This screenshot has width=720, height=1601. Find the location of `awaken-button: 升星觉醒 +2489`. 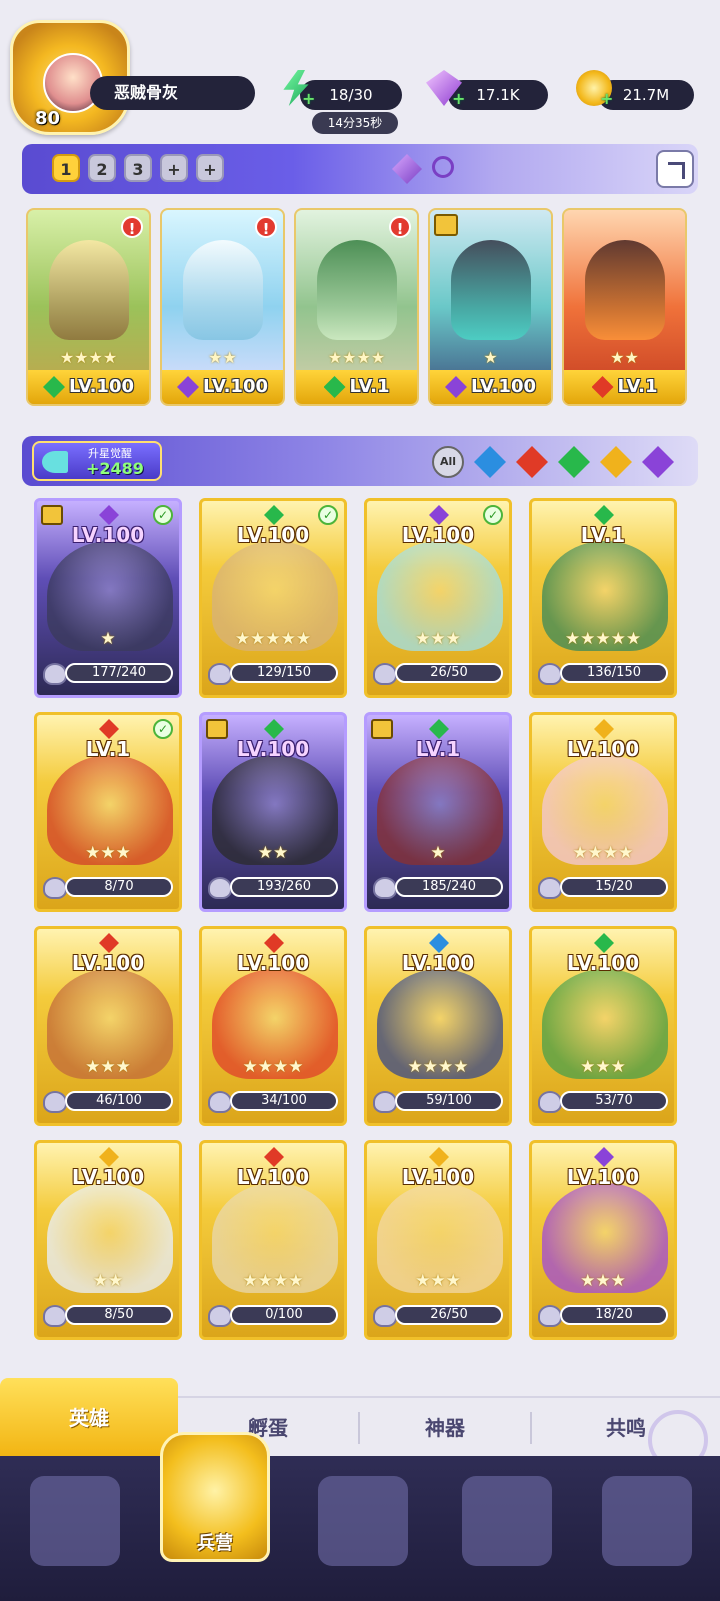

awaken-button: 升星觉醒 +2489 is located at coordinates (97, 461).